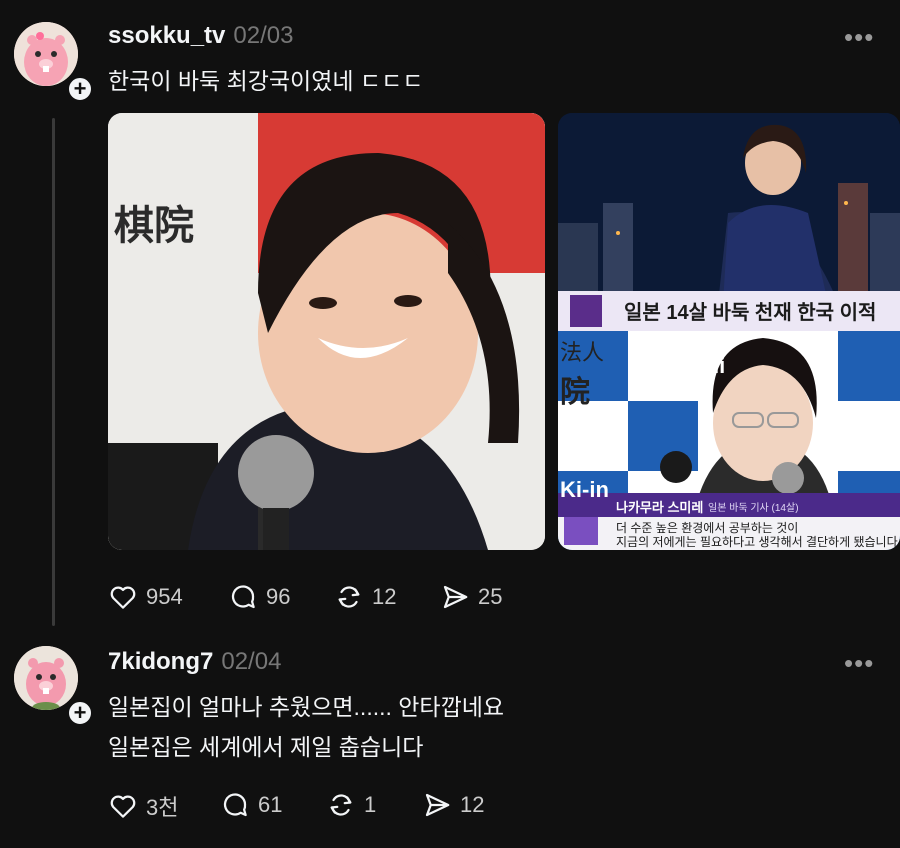 The image size is (900, 848). I want to click on reply-date: 02/04, so click(251, 661).